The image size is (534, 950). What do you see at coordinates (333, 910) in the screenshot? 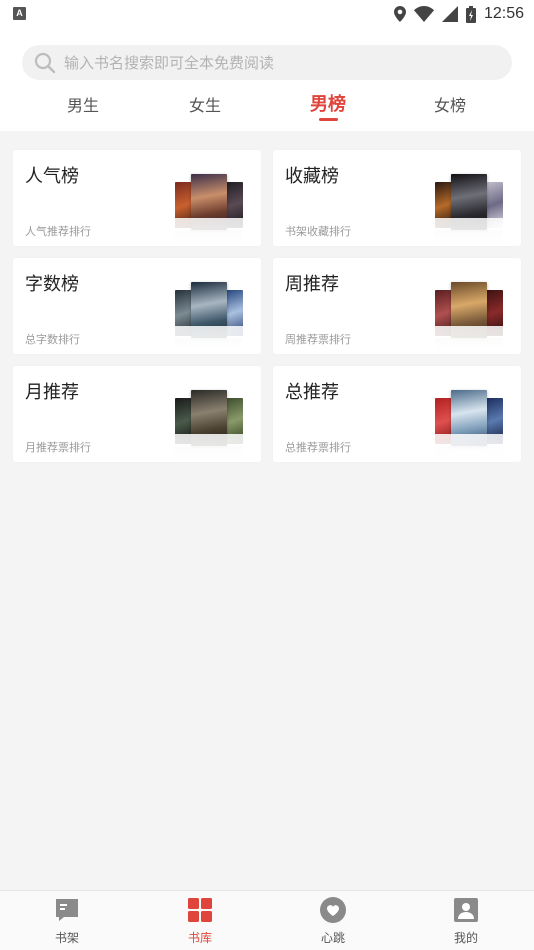
I see `heart-icon` at bounding box center [333, 910].